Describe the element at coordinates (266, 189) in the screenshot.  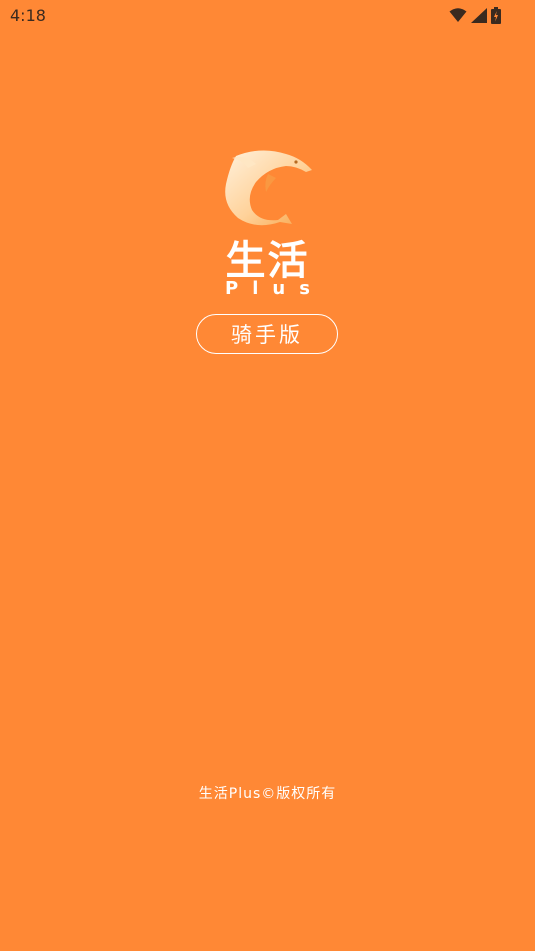
I see `dolphin-logo-icon` at that location.